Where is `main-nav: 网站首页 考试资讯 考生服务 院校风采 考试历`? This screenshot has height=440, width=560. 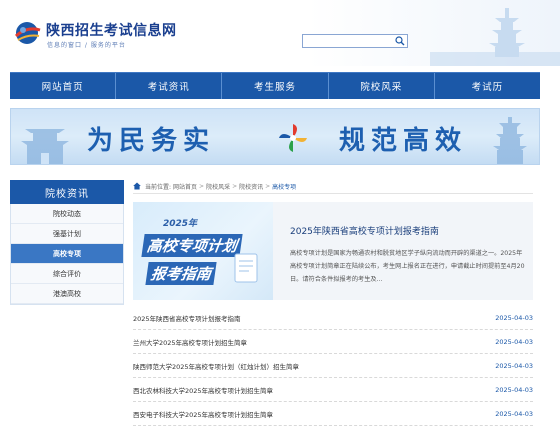 main-nav: 网站首页 考试资讯 考生服务 院校风采 考试历 is located at coordinates (275, 85).